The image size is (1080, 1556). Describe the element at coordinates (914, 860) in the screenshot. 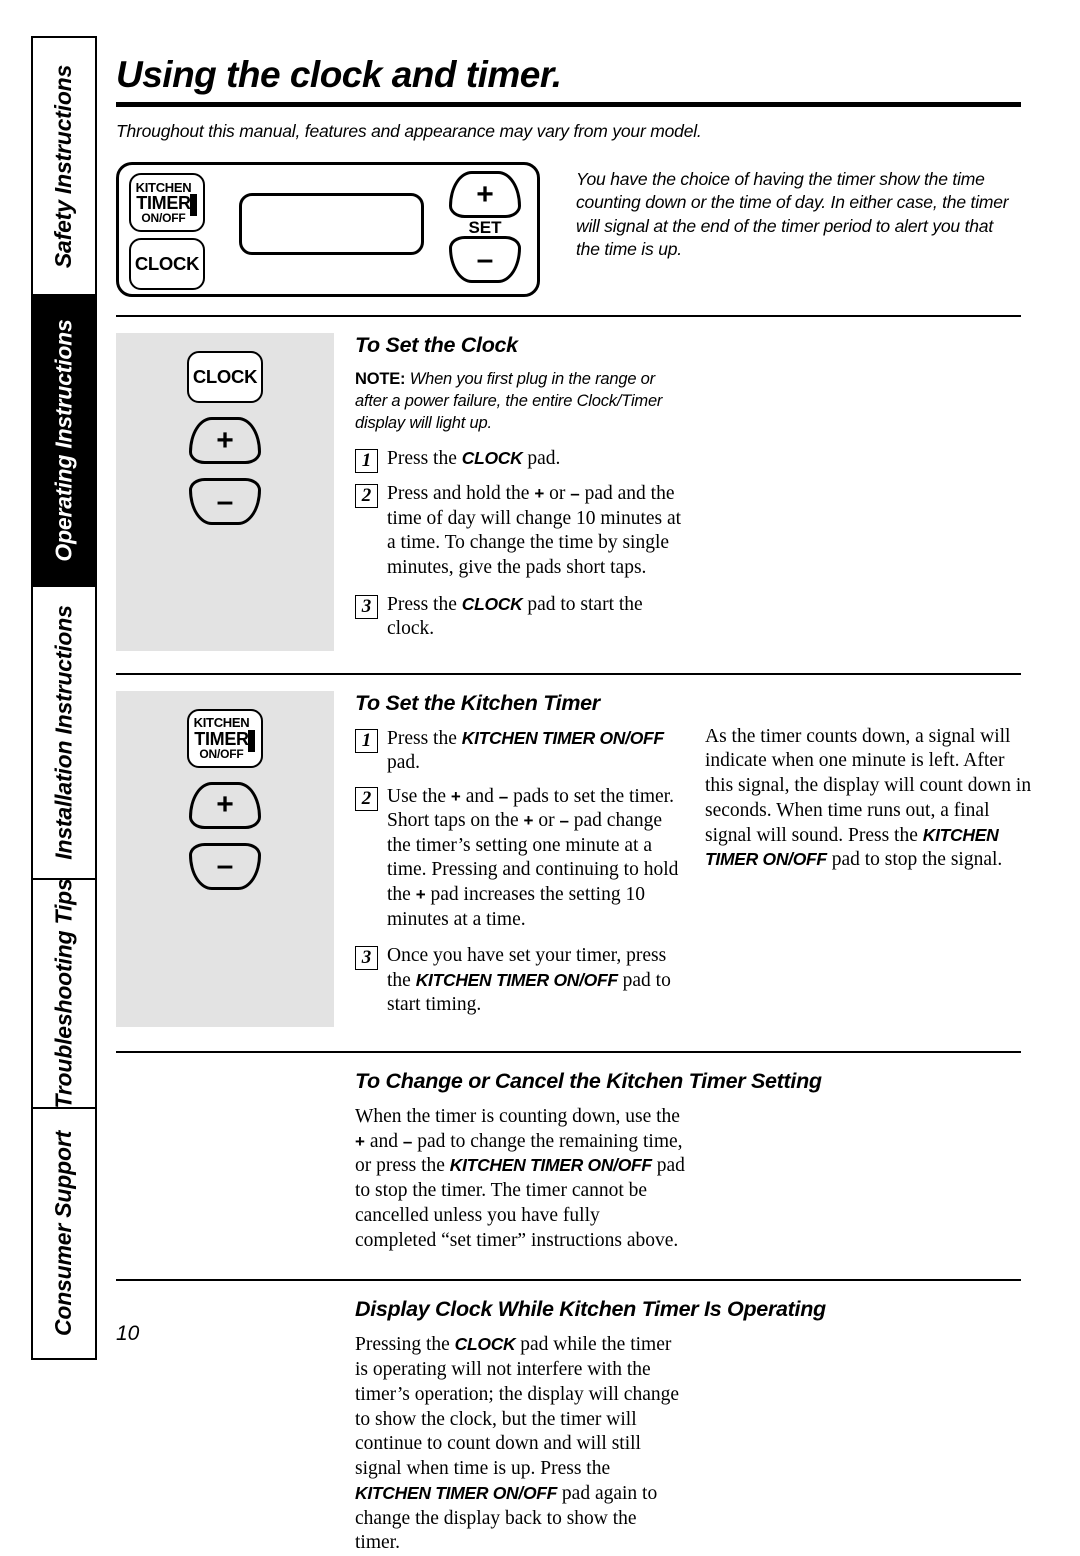

I see `side-note-b: pad to stop the signal.` at that location.